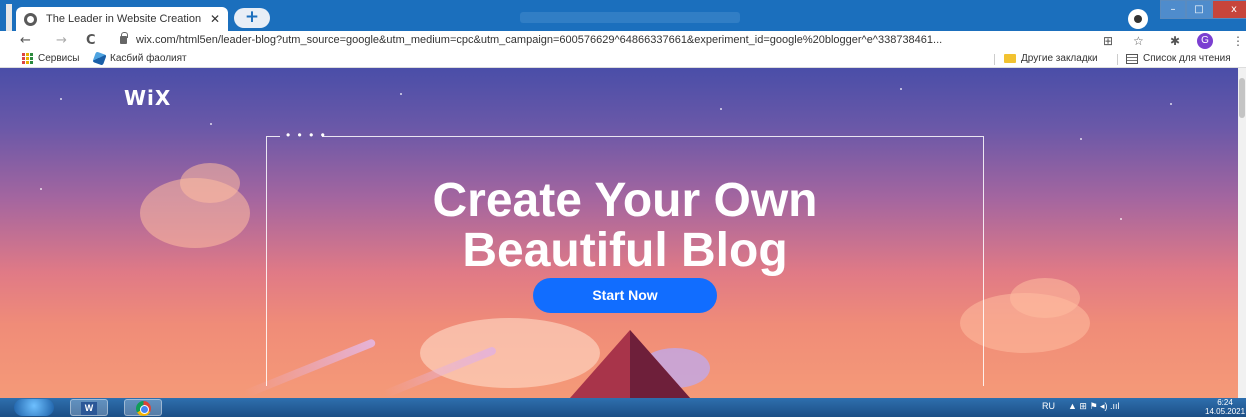  I want to click on chrome-icon, so click(143, 408).